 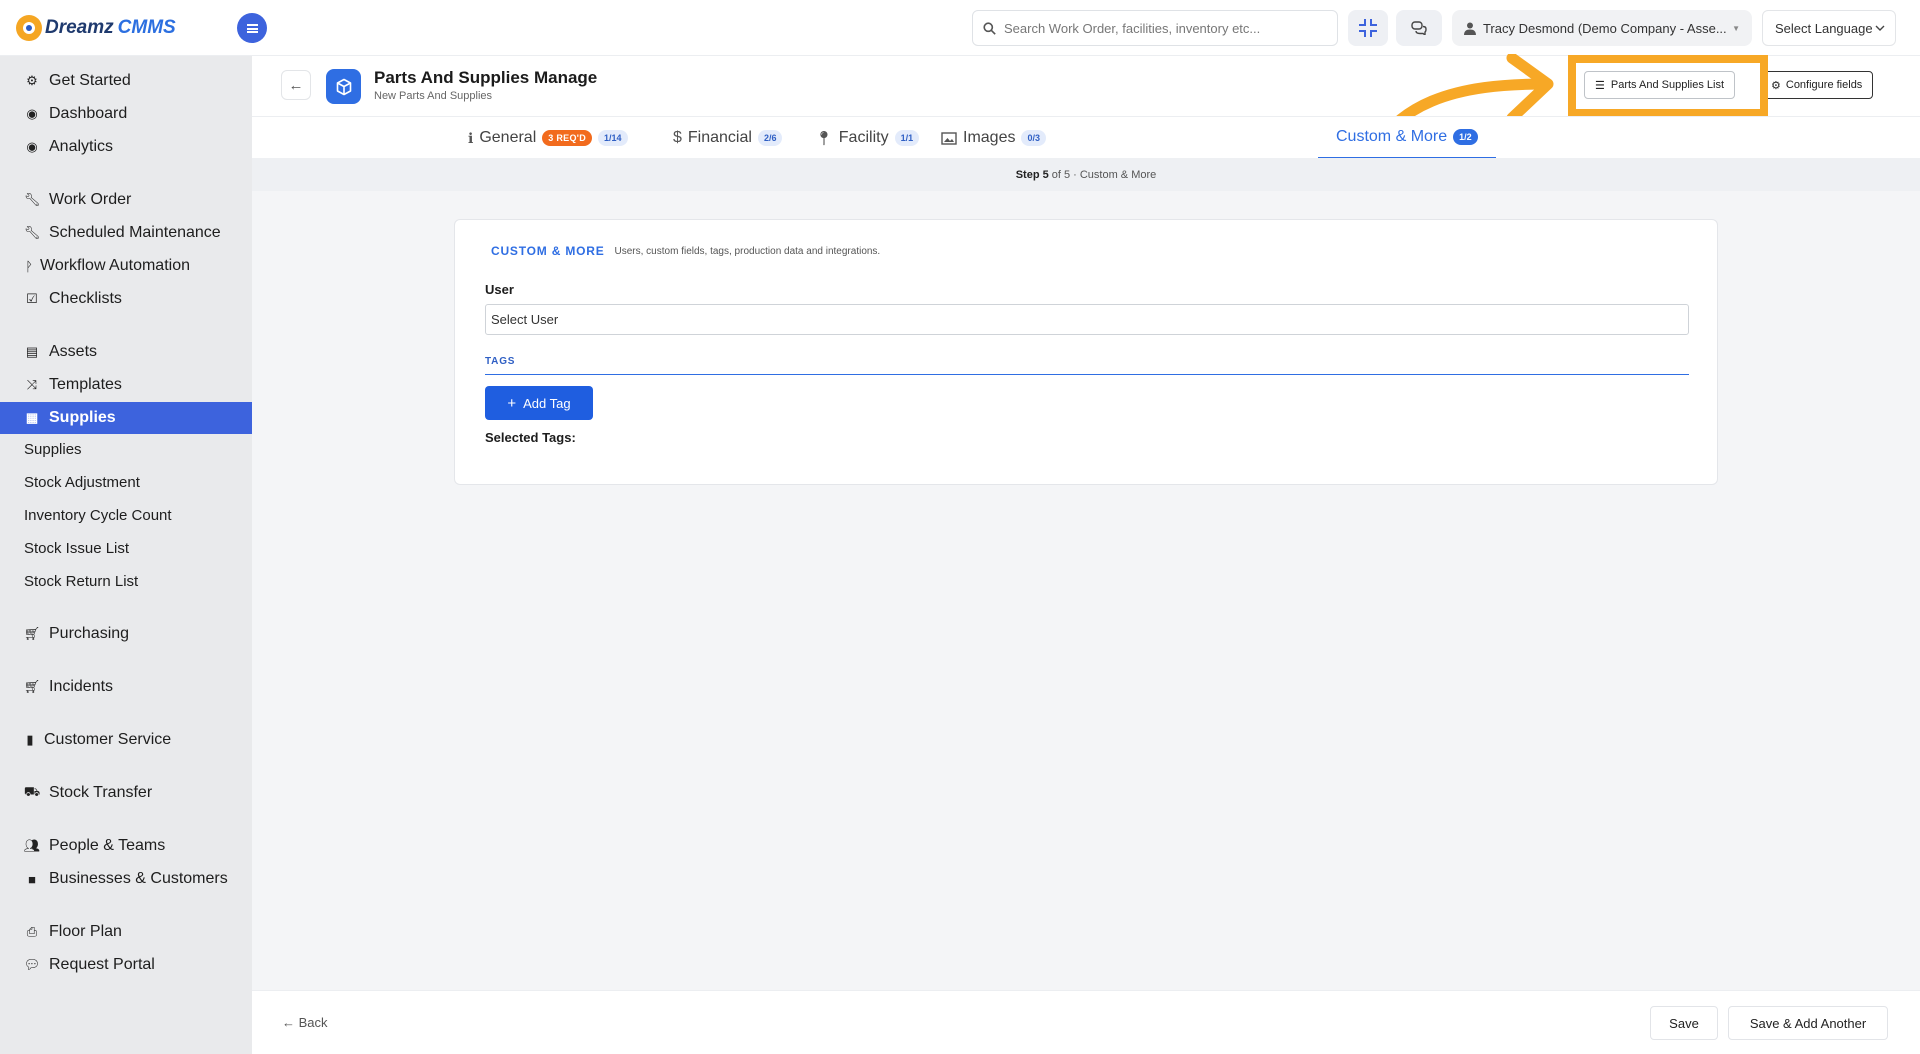 What do you see at coordinates (126, 385) in the screenshot?
I see `sidebar-item-templates: ⤨ Templates` at bounding box center [126, 385].